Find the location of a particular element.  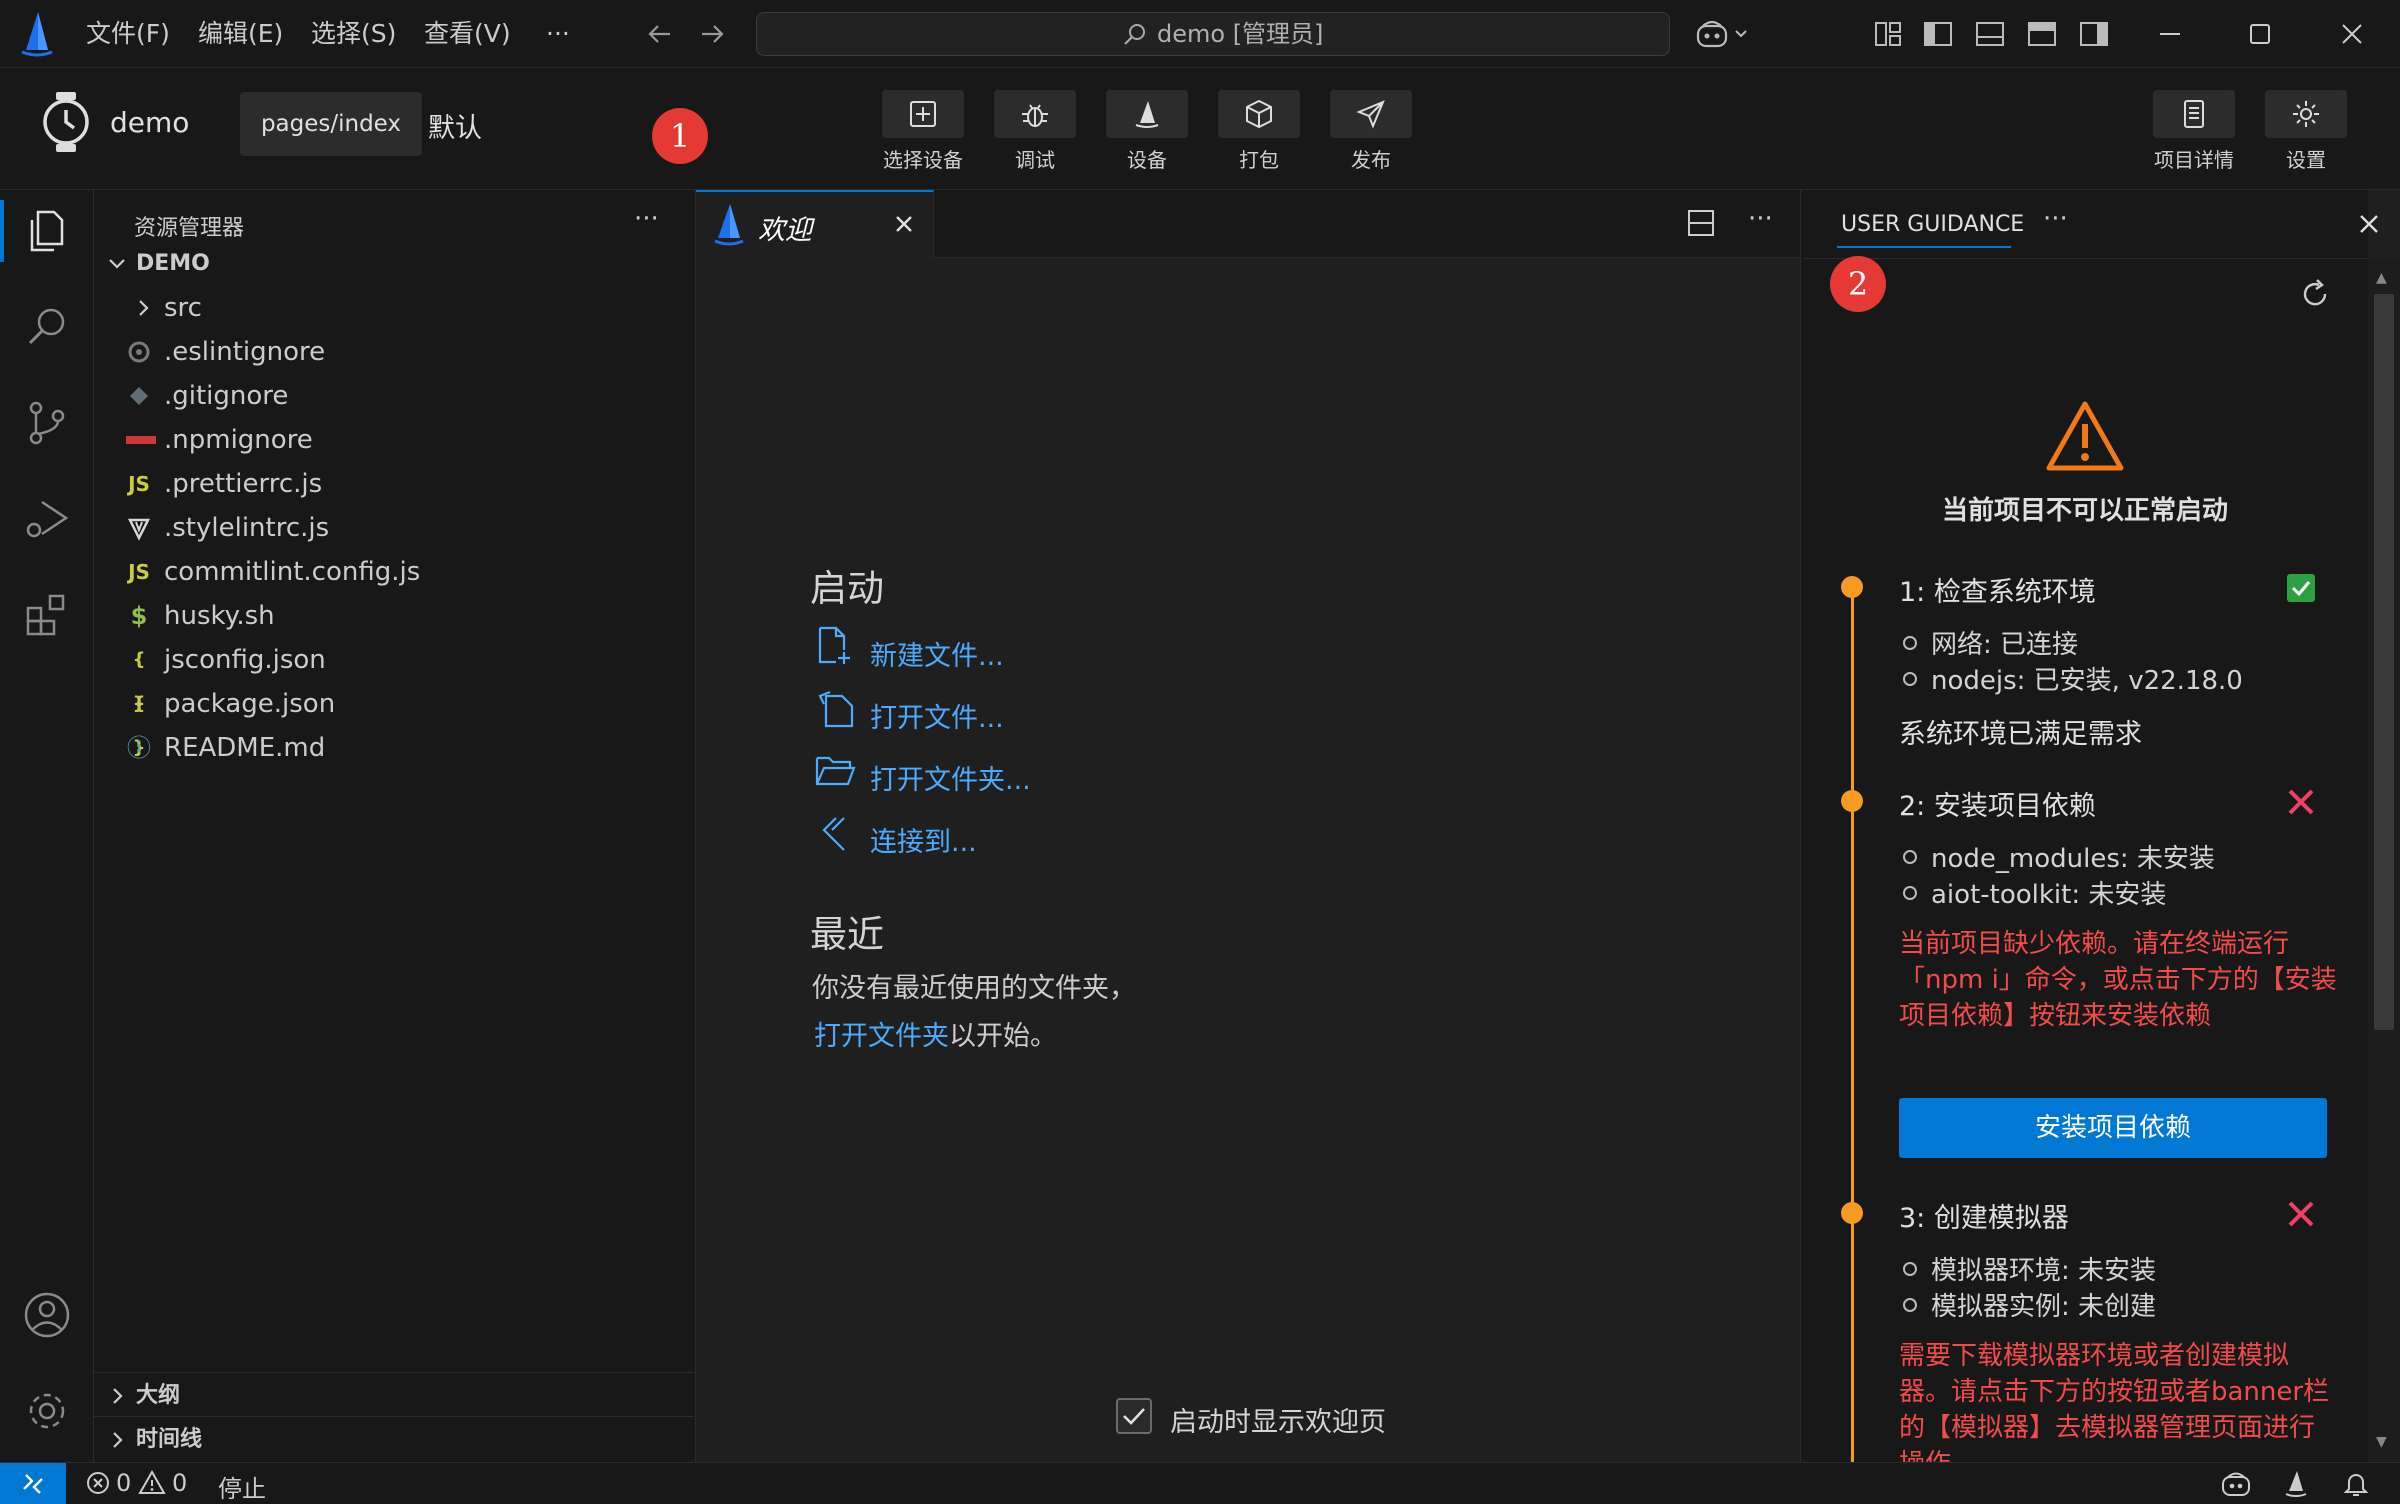

package-button: 打包 is located at coordinates (1259, 131).